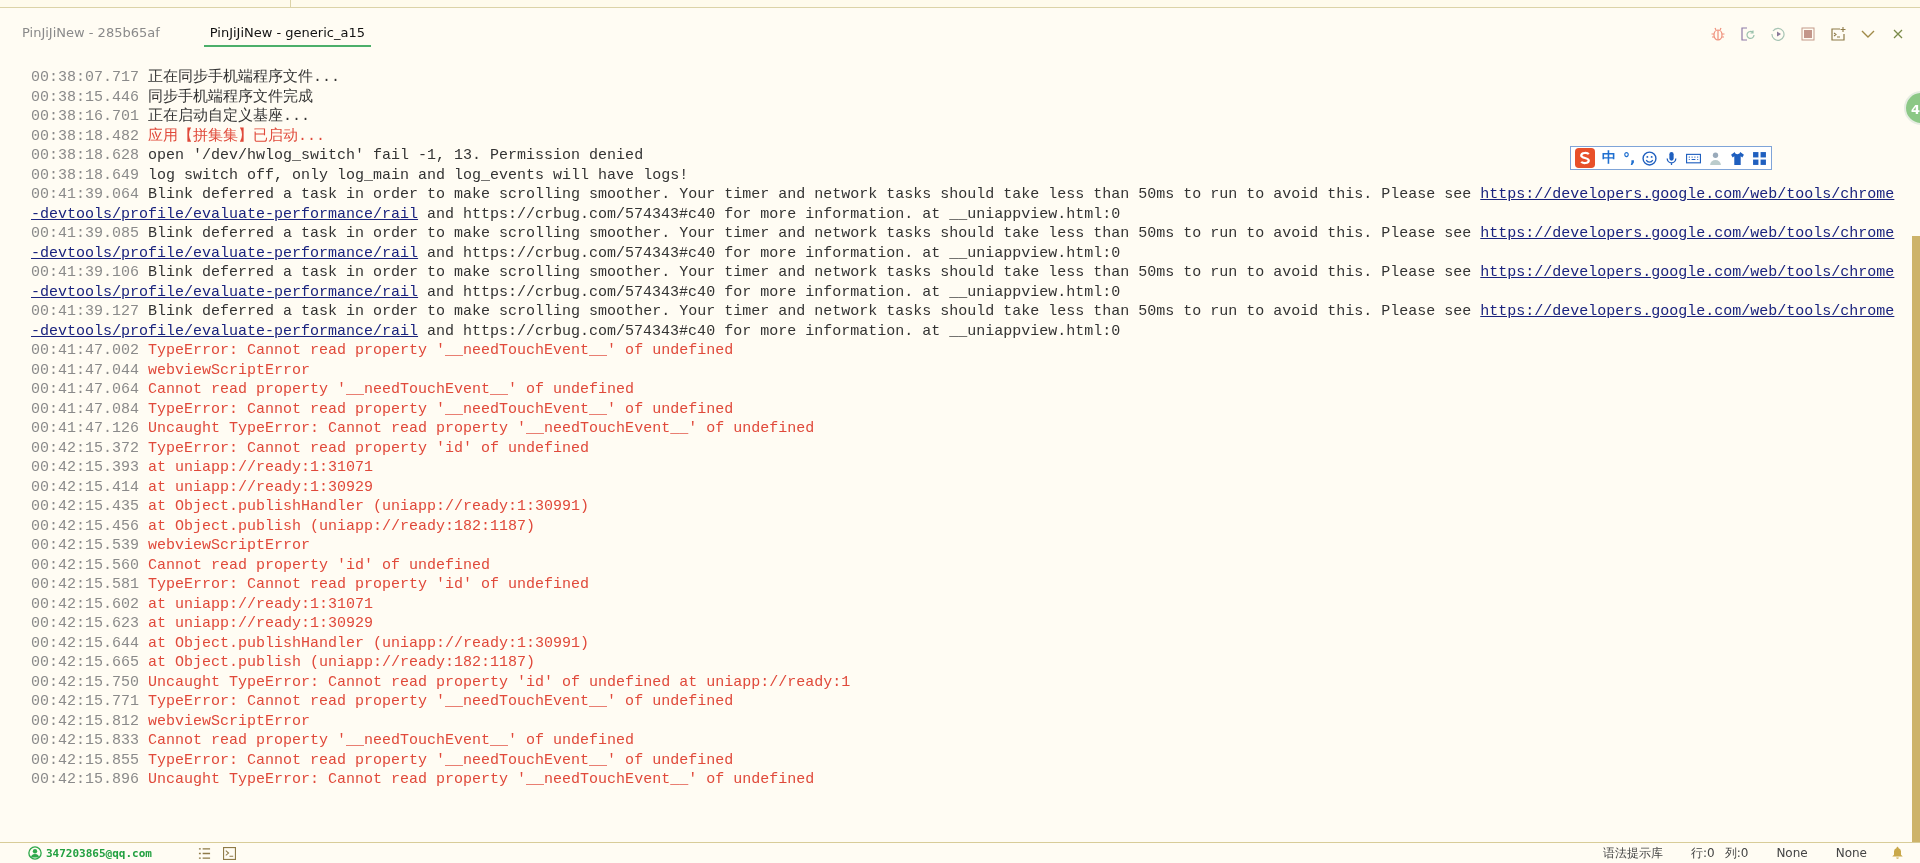 The width and height of the screenshot is (1920, 863). I want to click on terminal-plus-icon, so click(1838, 34).